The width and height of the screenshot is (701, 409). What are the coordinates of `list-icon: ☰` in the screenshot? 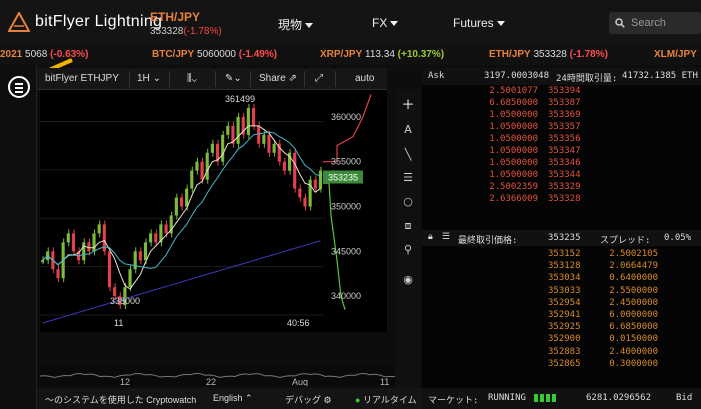 It's located at (446, 237).